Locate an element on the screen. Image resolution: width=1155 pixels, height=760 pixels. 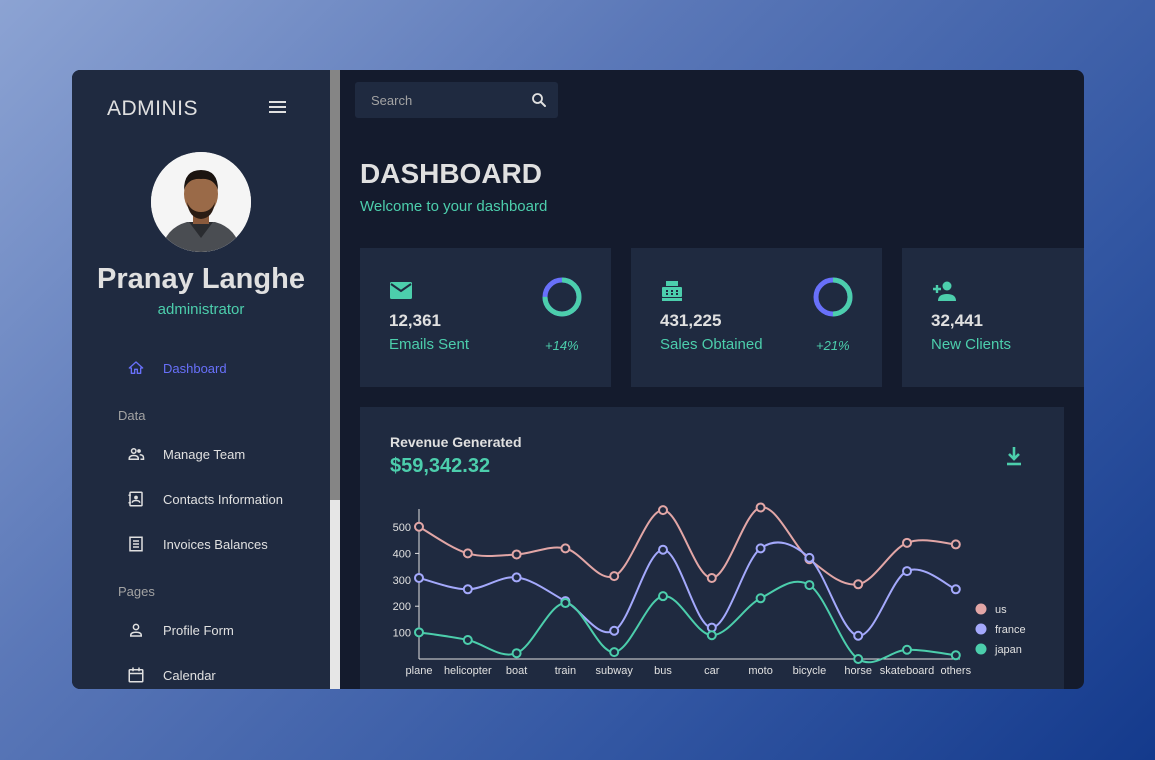
y-tick-label: 300 is located at coordinates (402, 581).